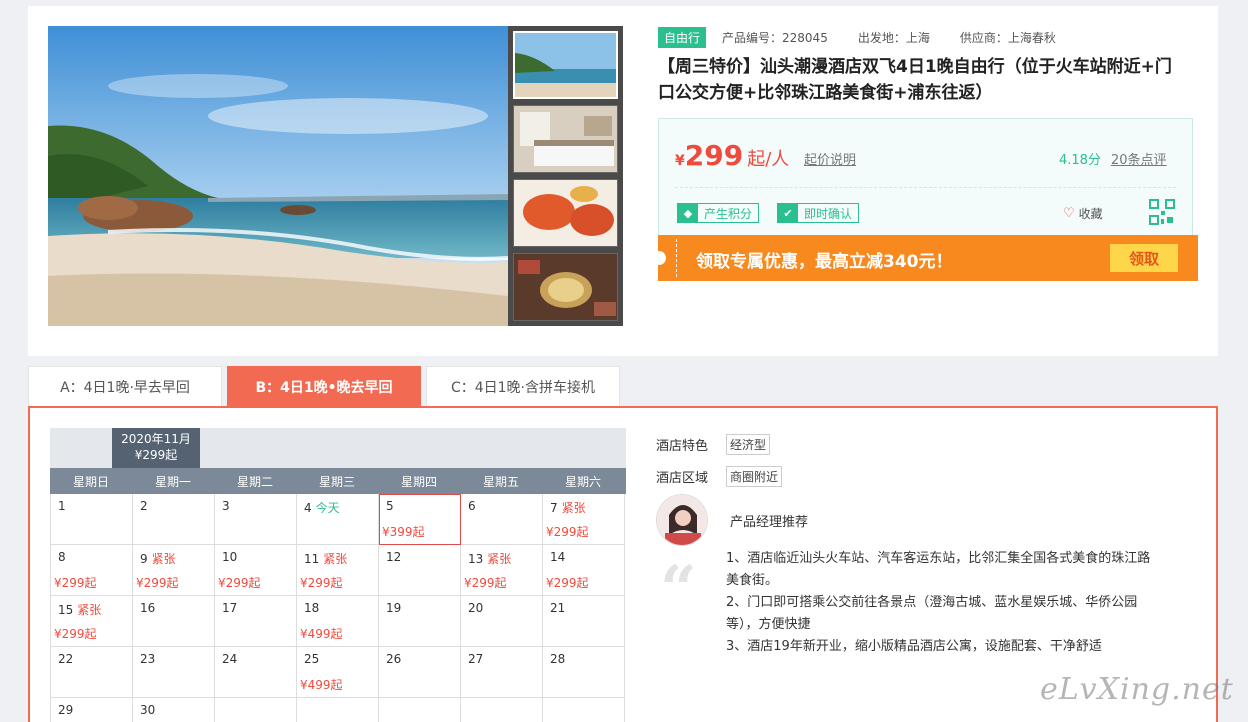 This screenshot has width=1248, height=722. I want to click on calendar-header: 2020年11月 ¥299起, so click(338, 448).